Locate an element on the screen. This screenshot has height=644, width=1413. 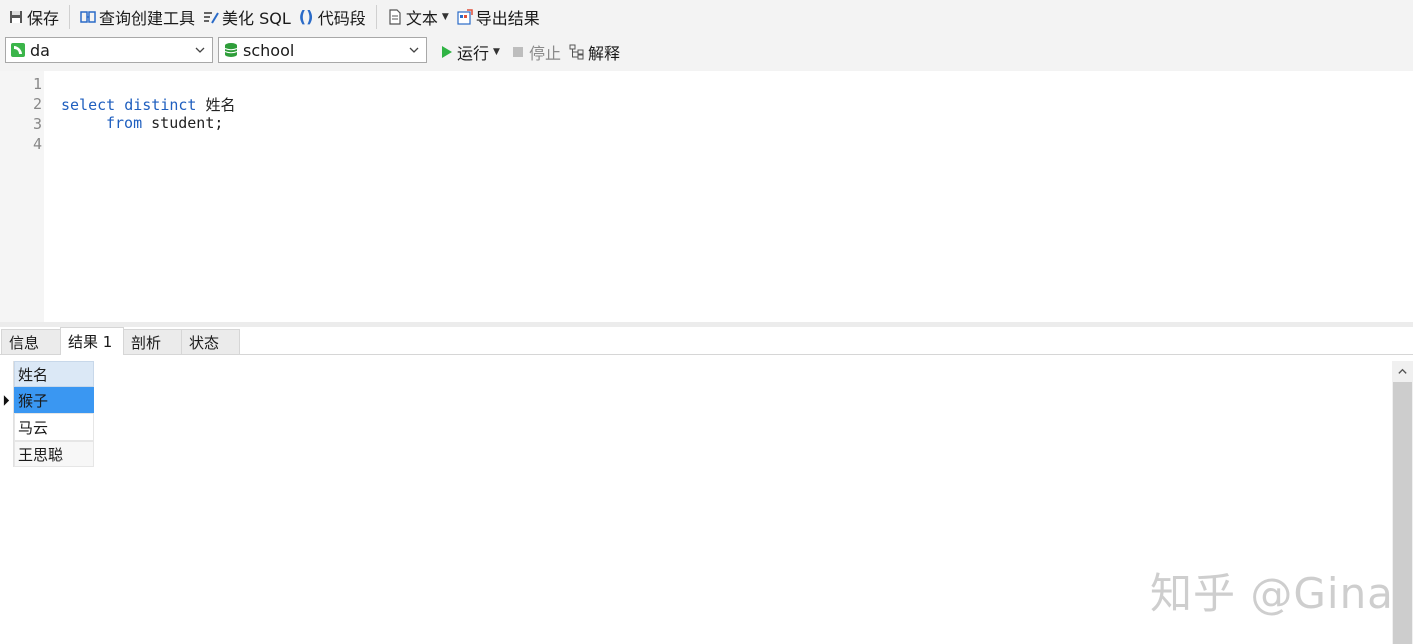
save-label: 保存 is located at coordinates (43, 18).